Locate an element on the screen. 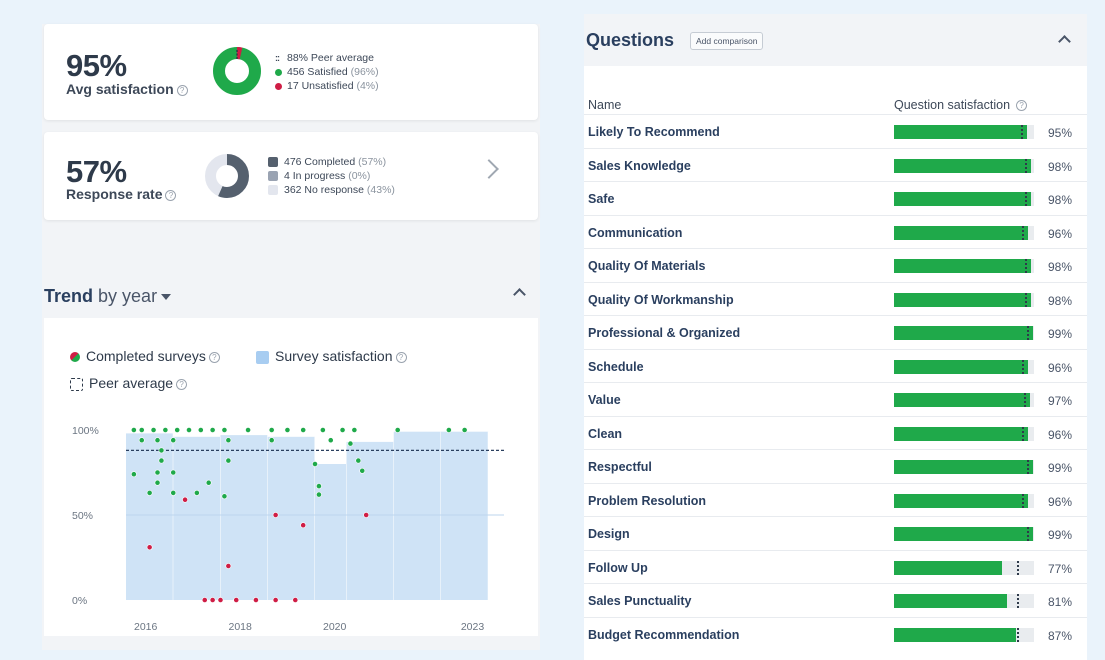 The height and width of the screenshot is (660, 1105). y-tick-label: 0% is located at coordinates (79, 601).